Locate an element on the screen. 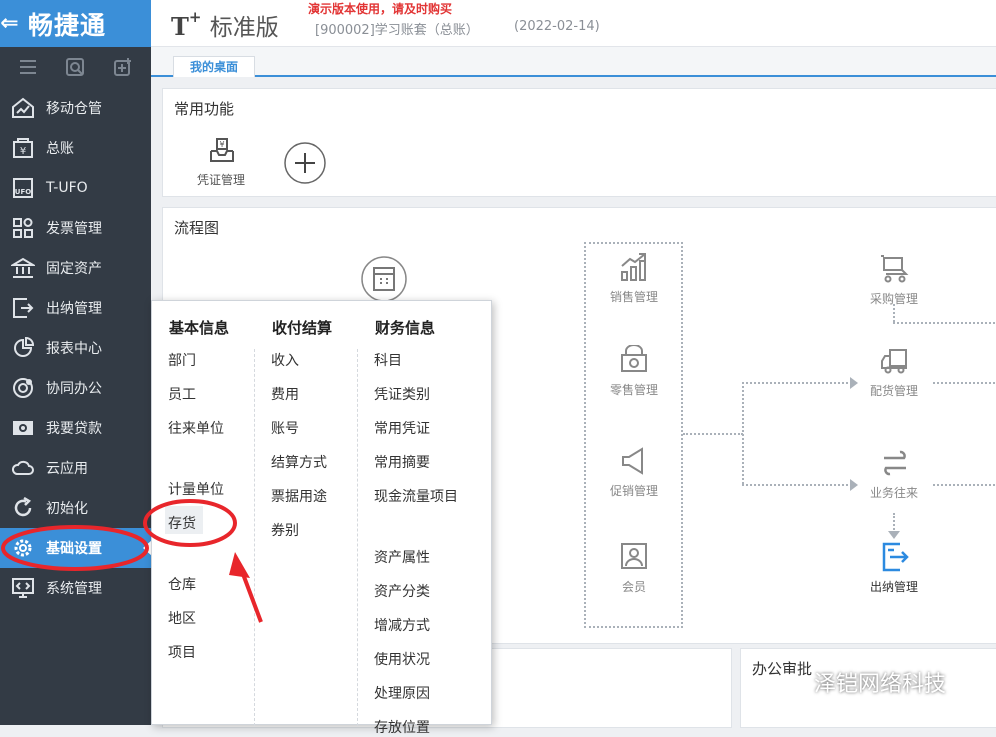 The image size is (996, 737). annotation-ellipse-sidebar is located at coordinates (75, 548).